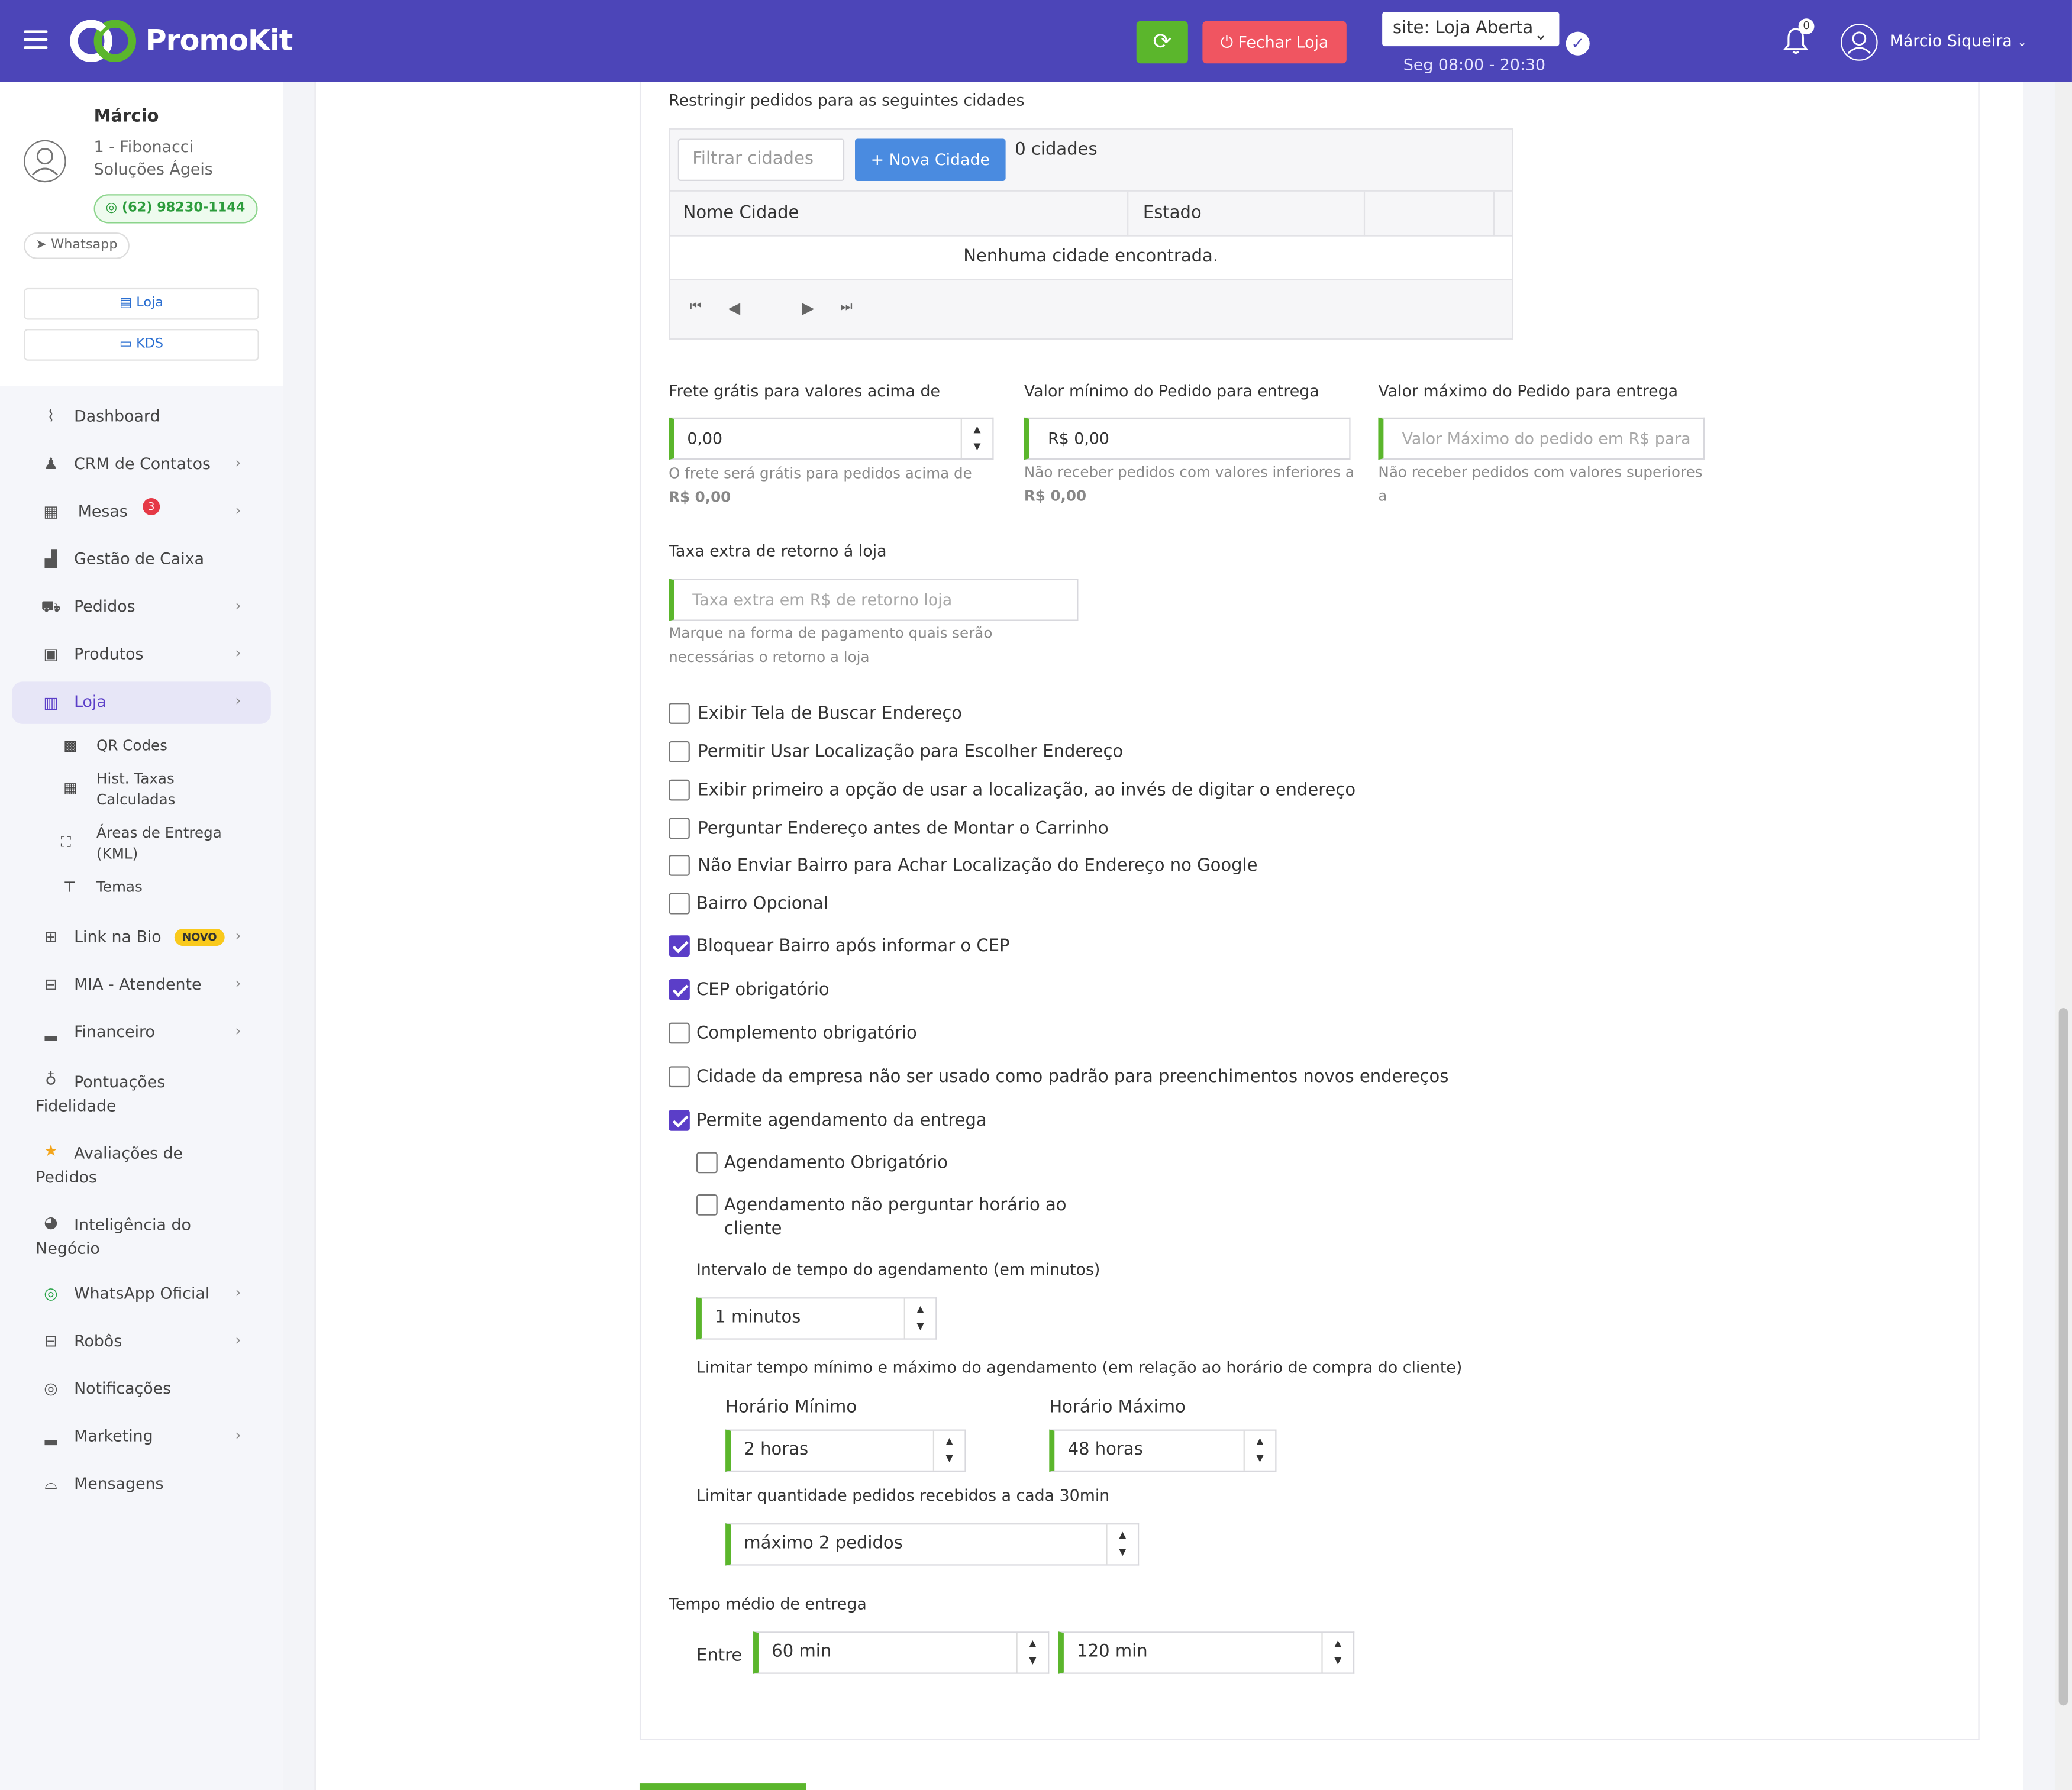 The height and width of the screenshot is (1790, 2072). Describe the element at coordinates (142, 1293) in the screenshot. I see `sidebar-item-label: WhatsApp Oficial` at that location.